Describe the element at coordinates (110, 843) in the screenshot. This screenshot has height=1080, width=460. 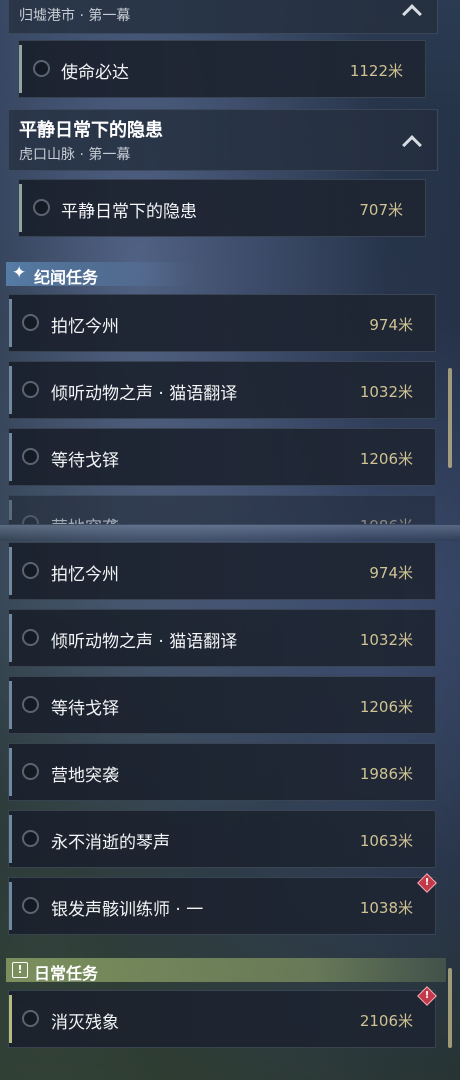
I see `quest-name: 永不消逝的琴声` at that location.